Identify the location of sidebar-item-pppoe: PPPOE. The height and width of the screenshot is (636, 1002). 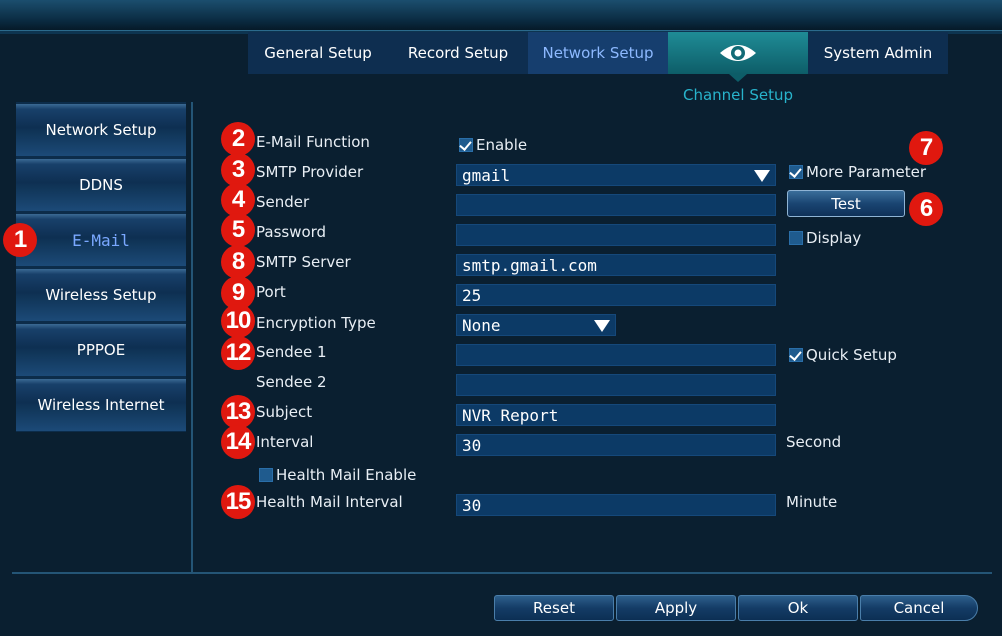
(101, 350).